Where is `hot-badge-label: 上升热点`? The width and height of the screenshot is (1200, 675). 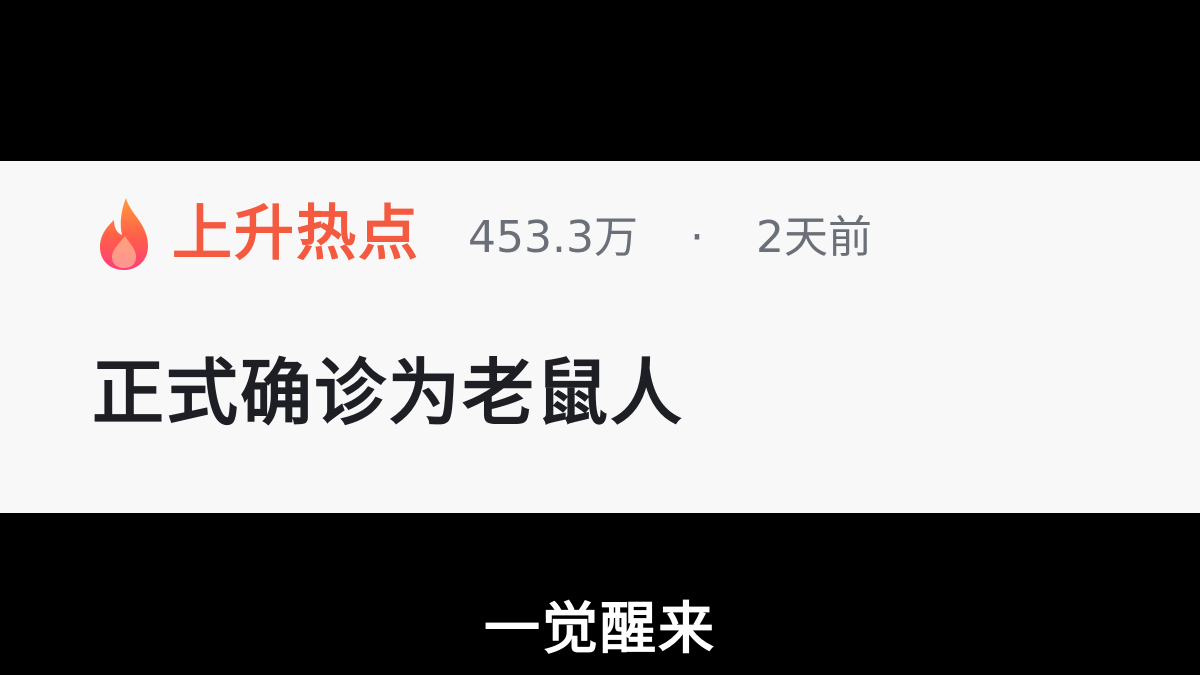
hot-badge-label: 上升热点 is located at coordinates (296, 234).